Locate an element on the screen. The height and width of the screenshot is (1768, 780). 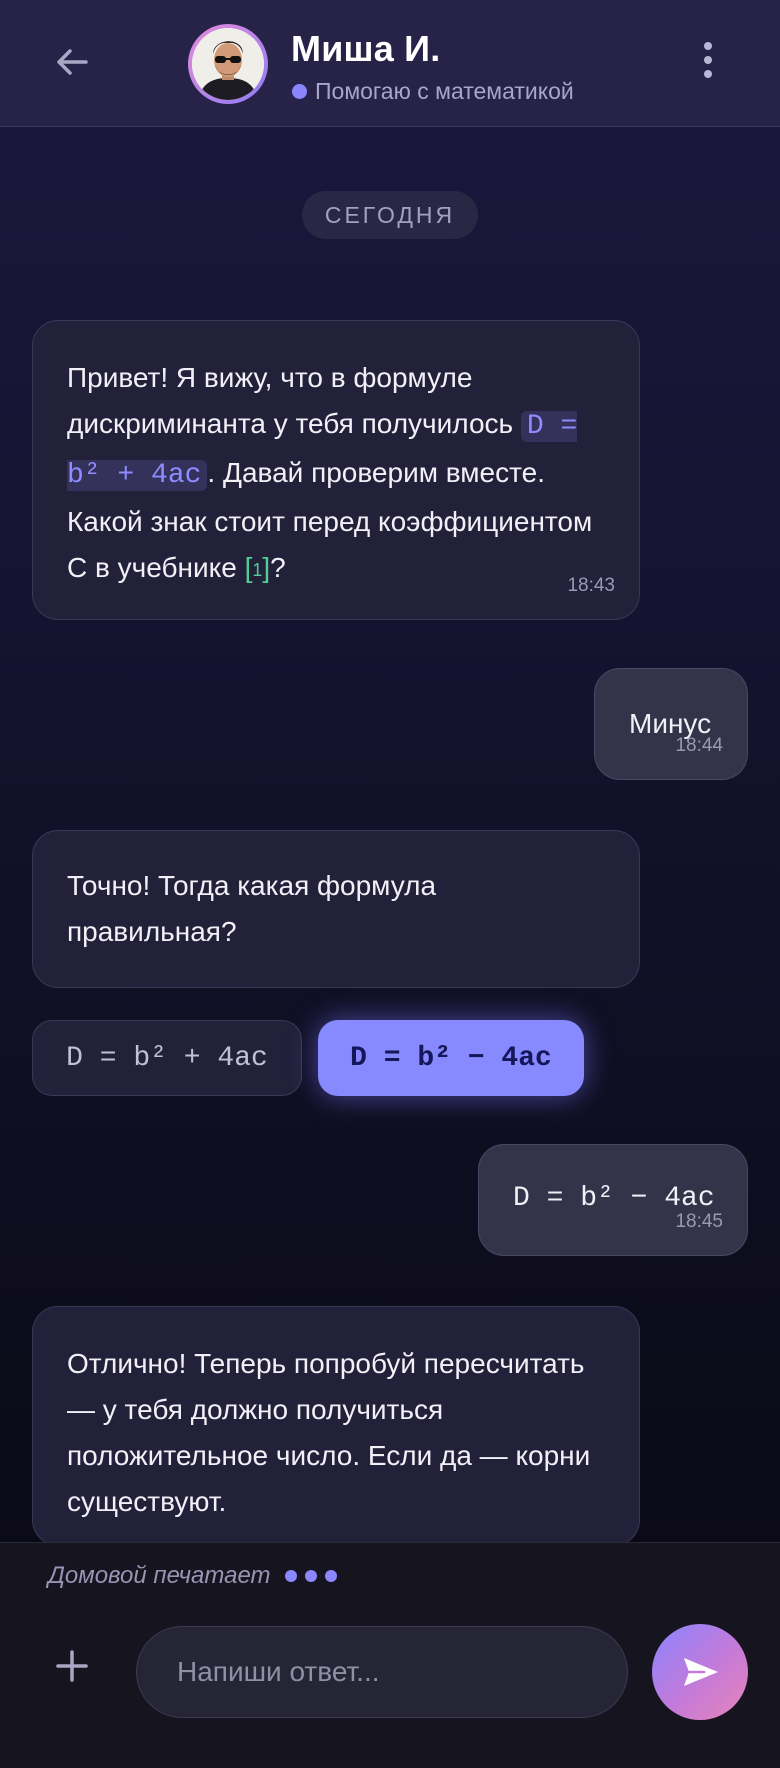
message-text: Точно! Тогда какая формула правильная? is located at coordinates (252, 908).